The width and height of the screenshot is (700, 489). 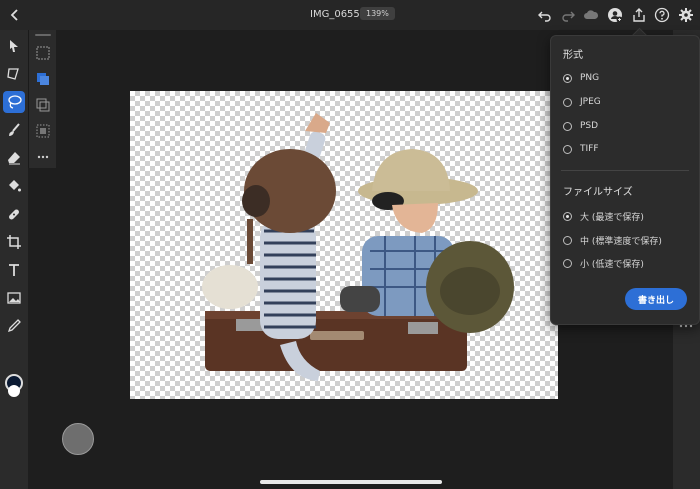 What do you see at coordinates (351, 482) in the screenshot?
I see `home-indicator` at bounding box center [351, 482].